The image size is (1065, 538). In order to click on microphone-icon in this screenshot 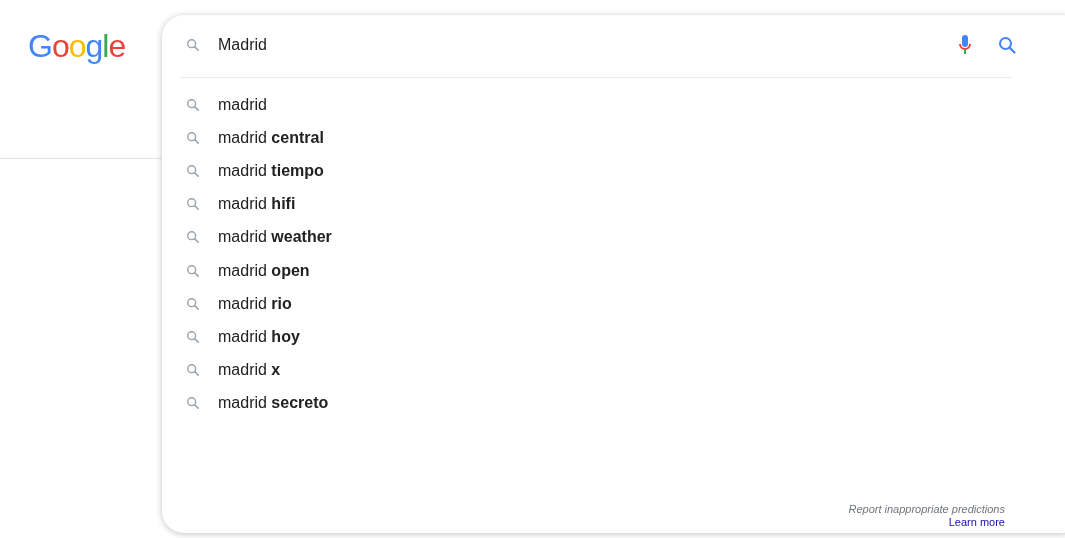, I will do `click(965, 45)`.